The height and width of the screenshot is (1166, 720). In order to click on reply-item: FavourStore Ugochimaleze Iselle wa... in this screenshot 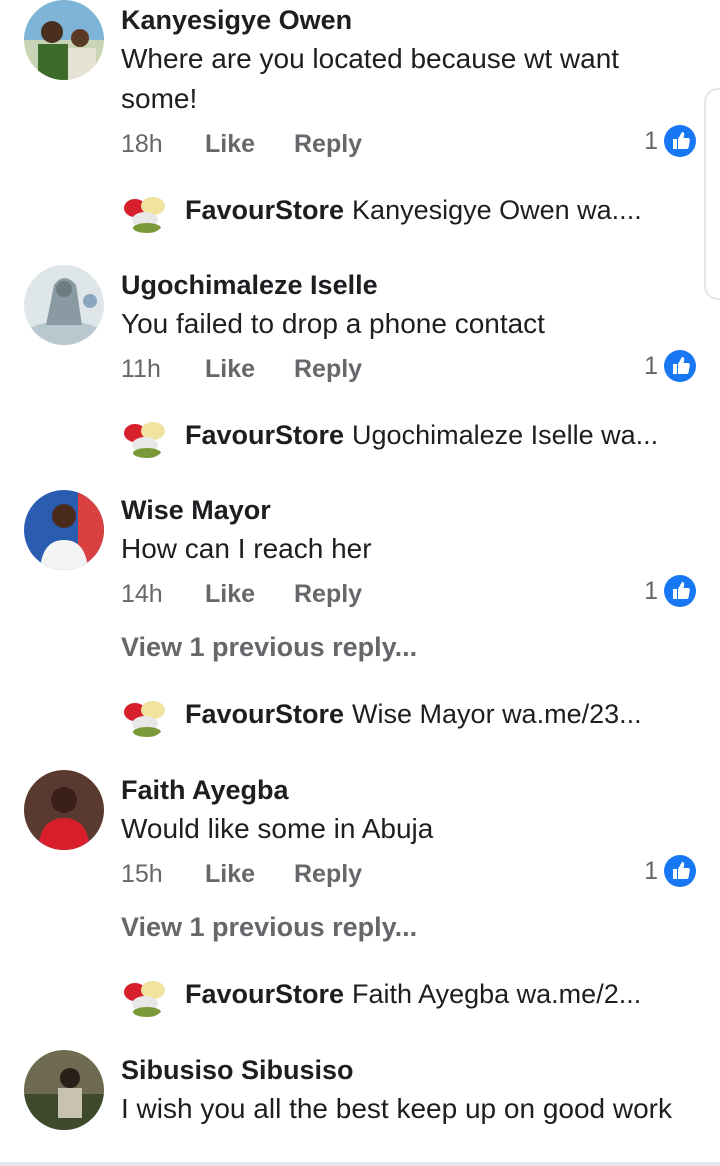, I will do `click(389, 435)`.